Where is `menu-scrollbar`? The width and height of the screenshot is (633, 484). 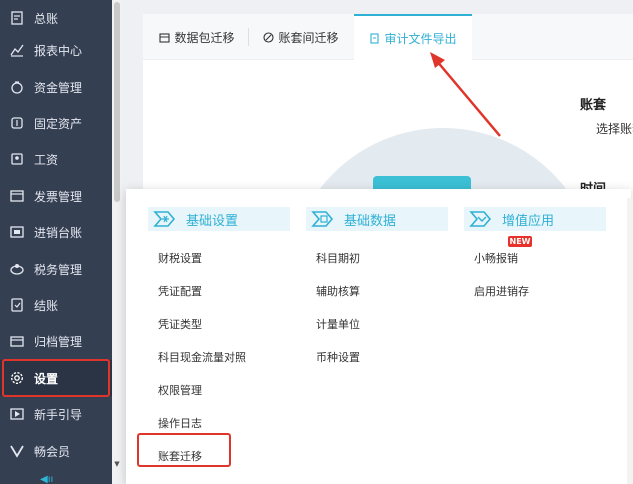 menu-scrollbar is located at coordinates (630, 341).